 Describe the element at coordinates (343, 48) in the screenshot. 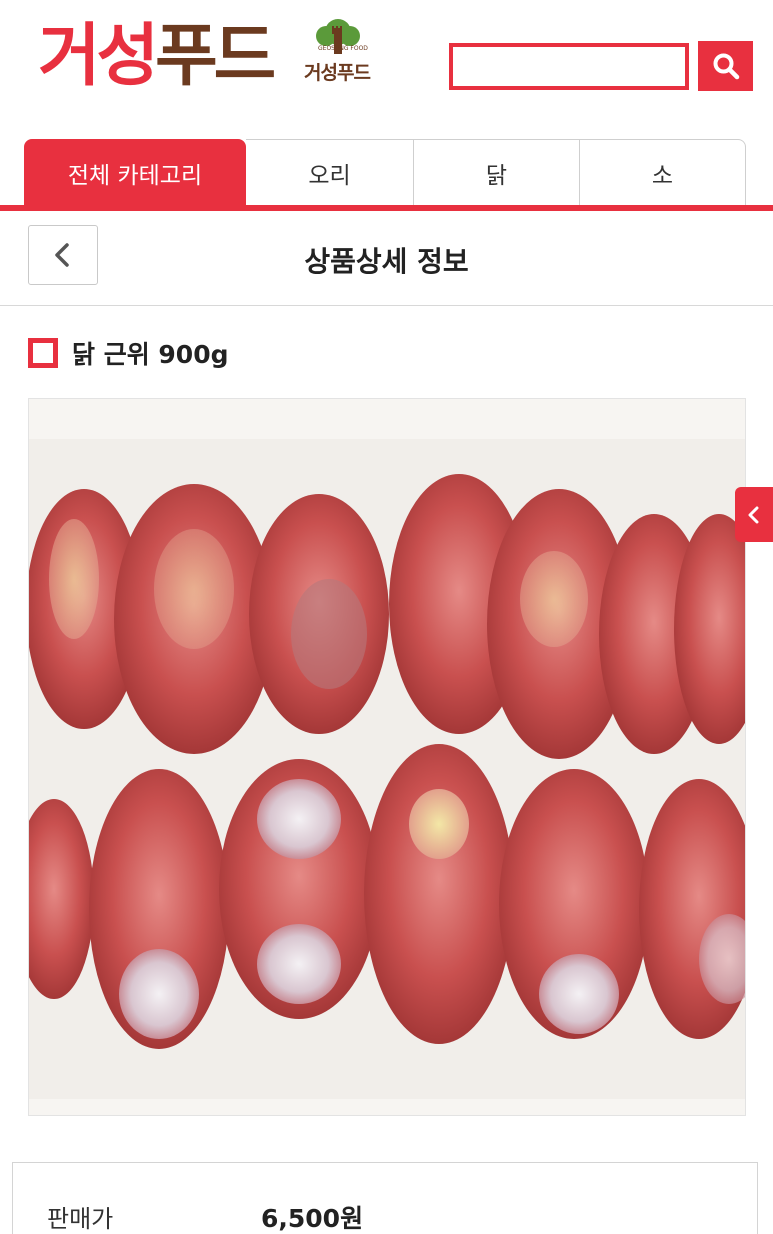

I see `logo-small-text: GEOSUNG FOOD` at that location.